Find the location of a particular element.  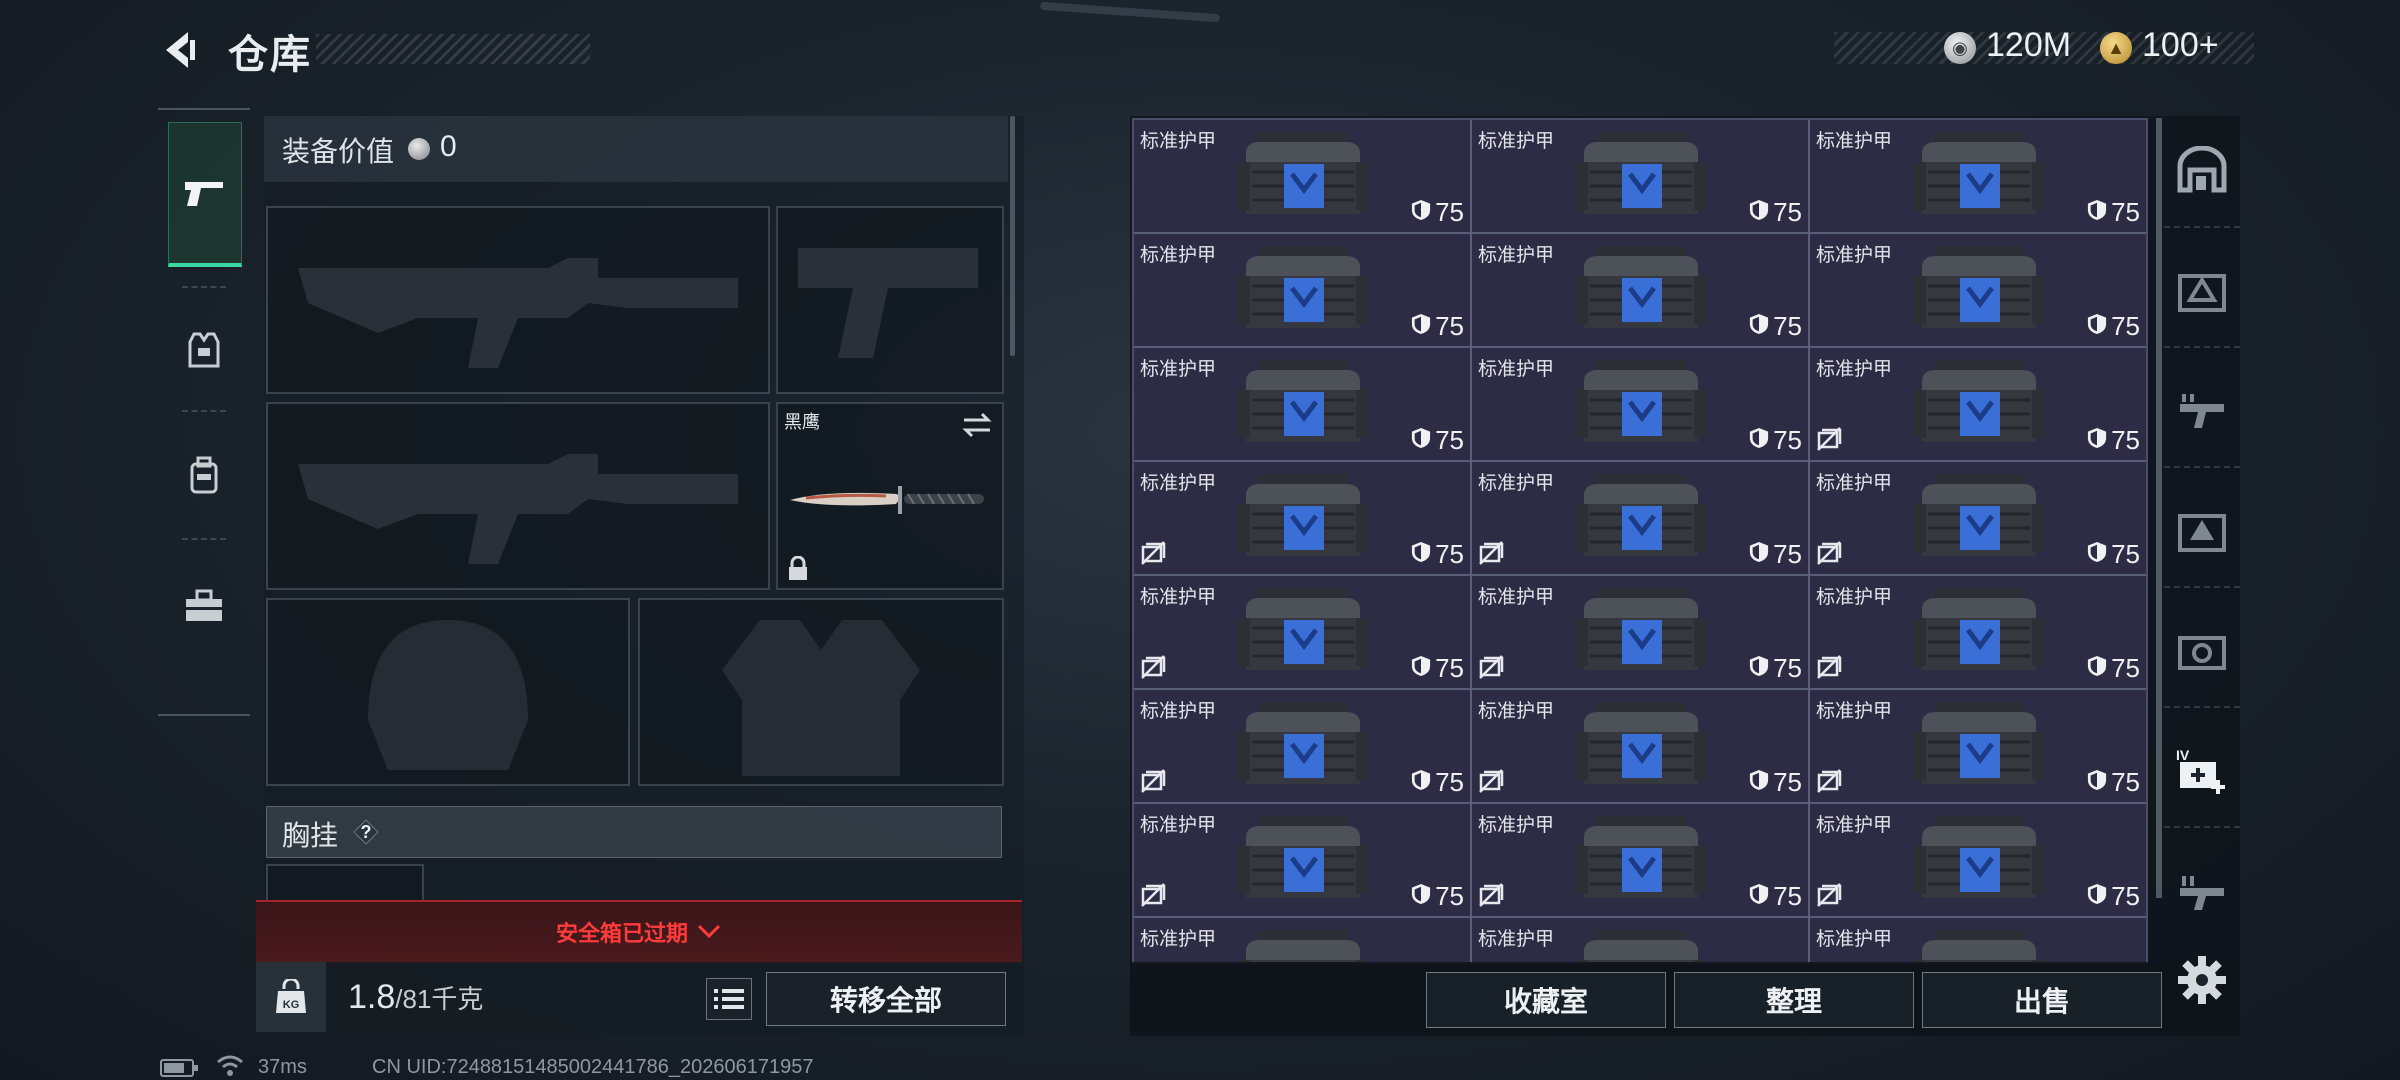

safe-box-status: 安全箱已过期 is located at coordinates (621, 933).